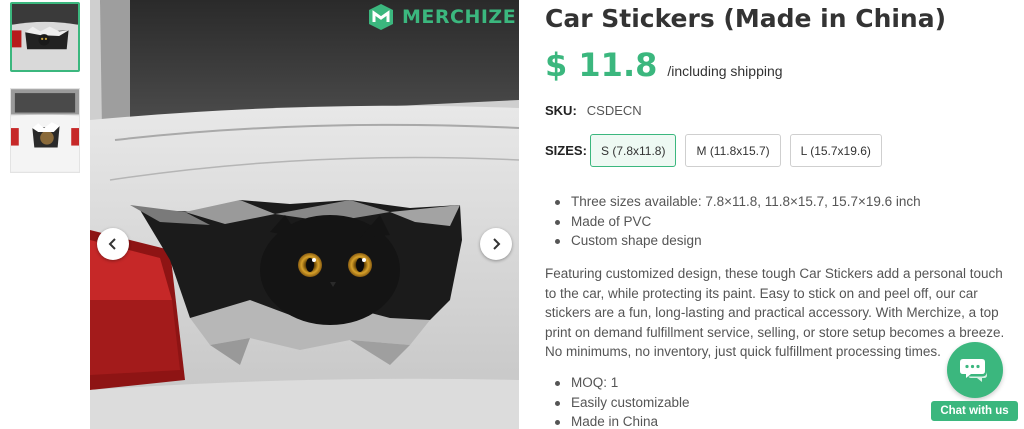  What do you see at coordinates (785, 383) in the screenshot?
I see `detail-item: MOQ: 1` at bounding box center [785, 383].